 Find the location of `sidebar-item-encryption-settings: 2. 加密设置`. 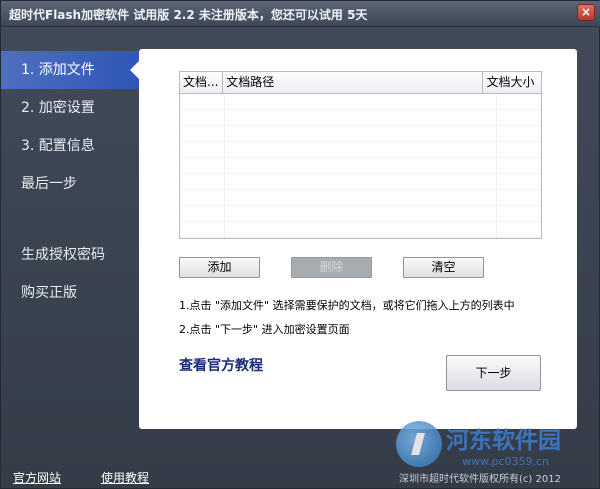

sidebar-item-encryption-settings: 2. 加密设置 is located at coordinates (70, 108).